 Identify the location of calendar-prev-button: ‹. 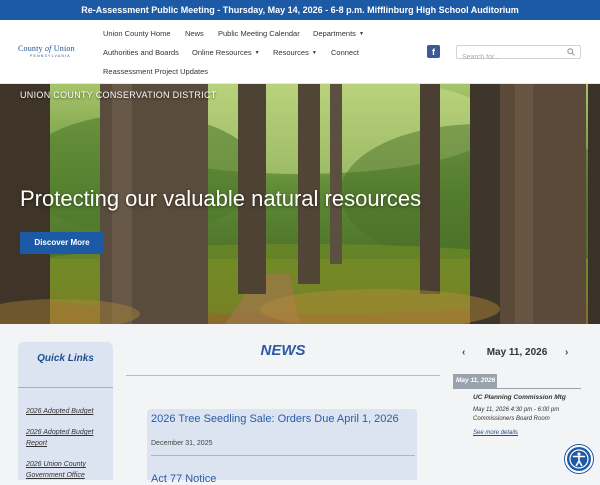
(463, 352).